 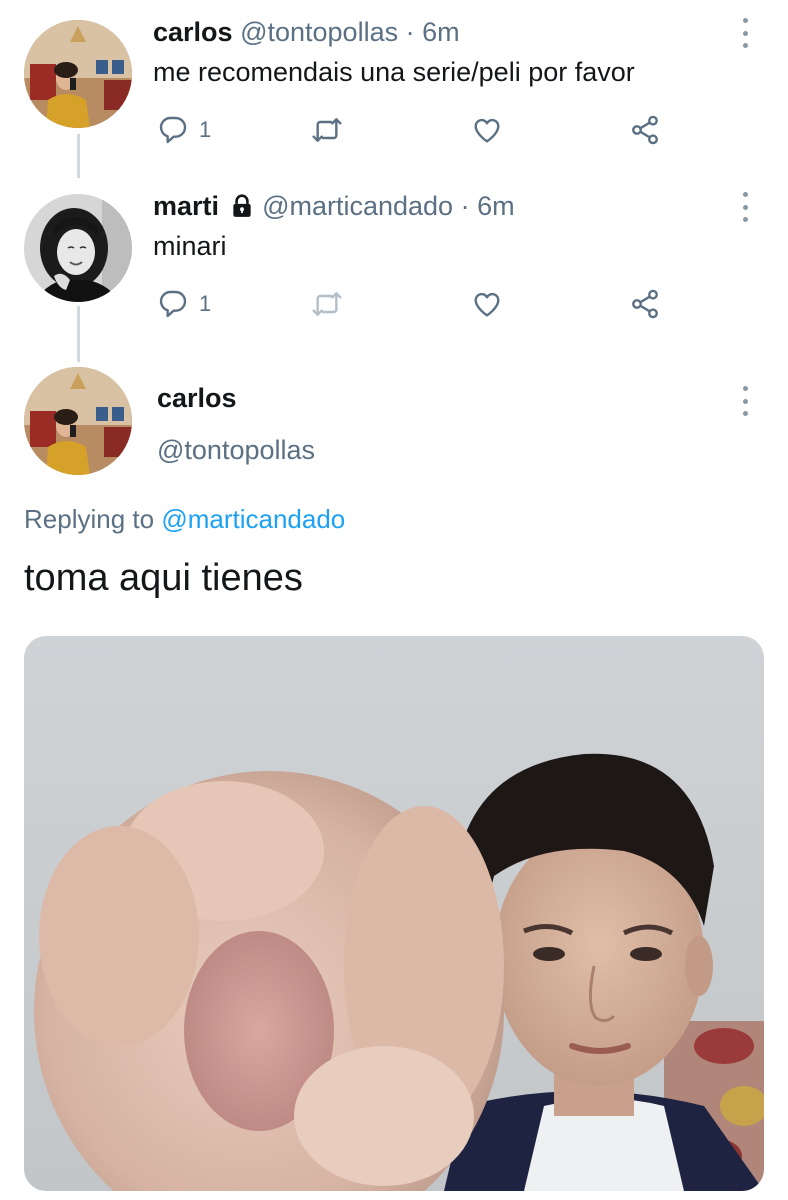 What do you see at coordinates (163, 578) in the screenshot?
I see `main-tweet-text: toma aqui tienes` at bounding box center [163, 578].